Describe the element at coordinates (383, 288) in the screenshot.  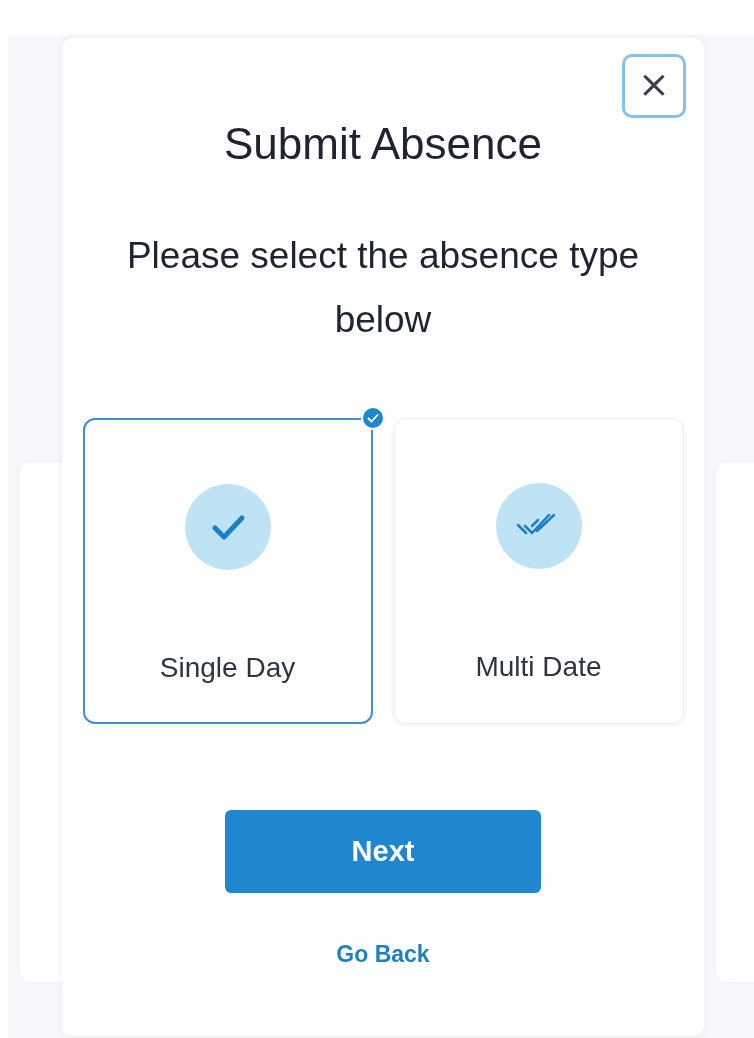
I see `dialog-subtitle: Please select the absence type below` at that location.